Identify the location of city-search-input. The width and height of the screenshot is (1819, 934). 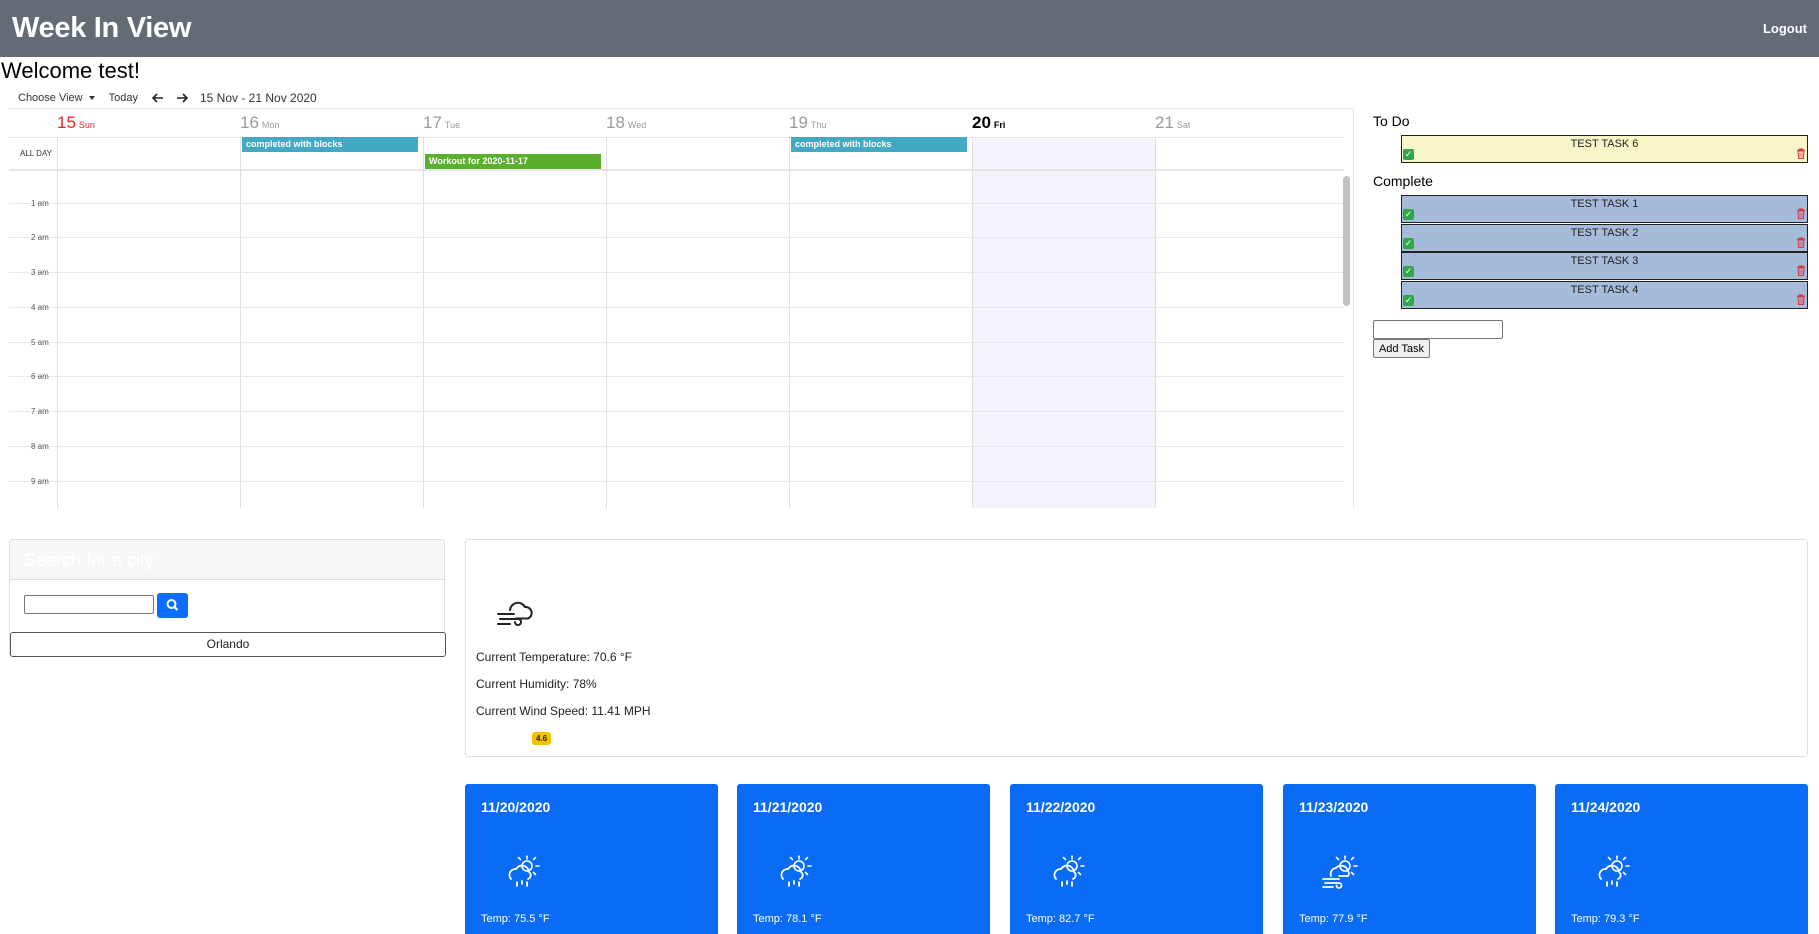
(89, 604).